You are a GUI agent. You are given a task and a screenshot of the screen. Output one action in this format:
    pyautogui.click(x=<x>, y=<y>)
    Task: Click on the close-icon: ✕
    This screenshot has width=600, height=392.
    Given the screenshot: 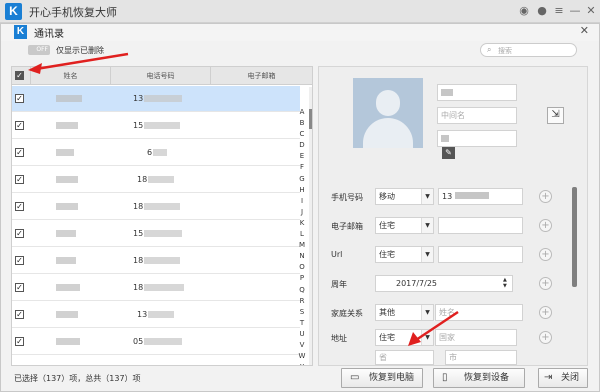 What is the action you would take?
    pyautogui.click(x=591, y=11)
    